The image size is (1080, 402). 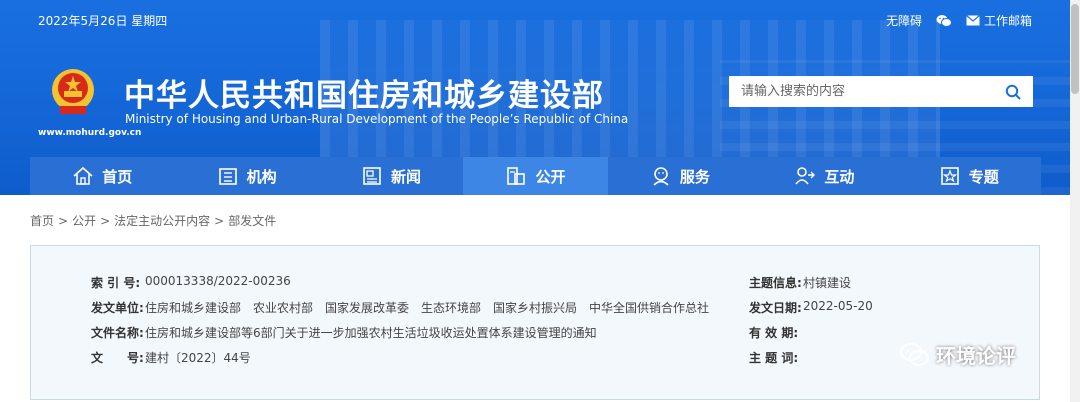 What do you see at coordinates (775, 283) in the screenshot?
I see `topic-label: 主题信息:` at bounding box center [775, 283].